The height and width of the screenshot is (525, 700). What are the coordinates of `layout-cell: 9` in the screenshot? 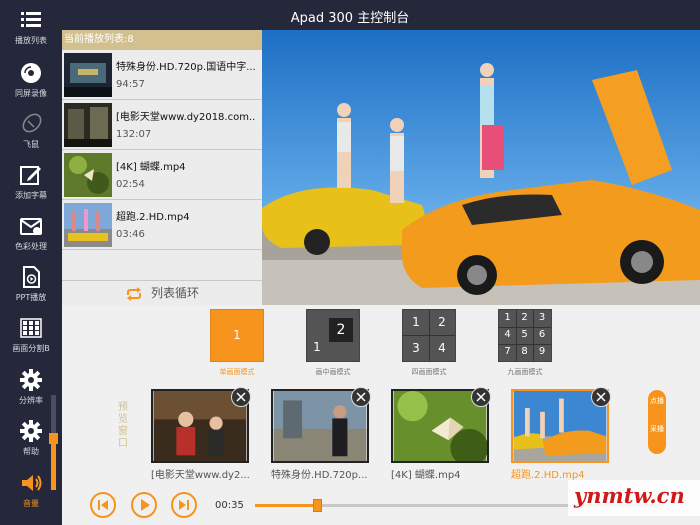 It's located at (542, 351).